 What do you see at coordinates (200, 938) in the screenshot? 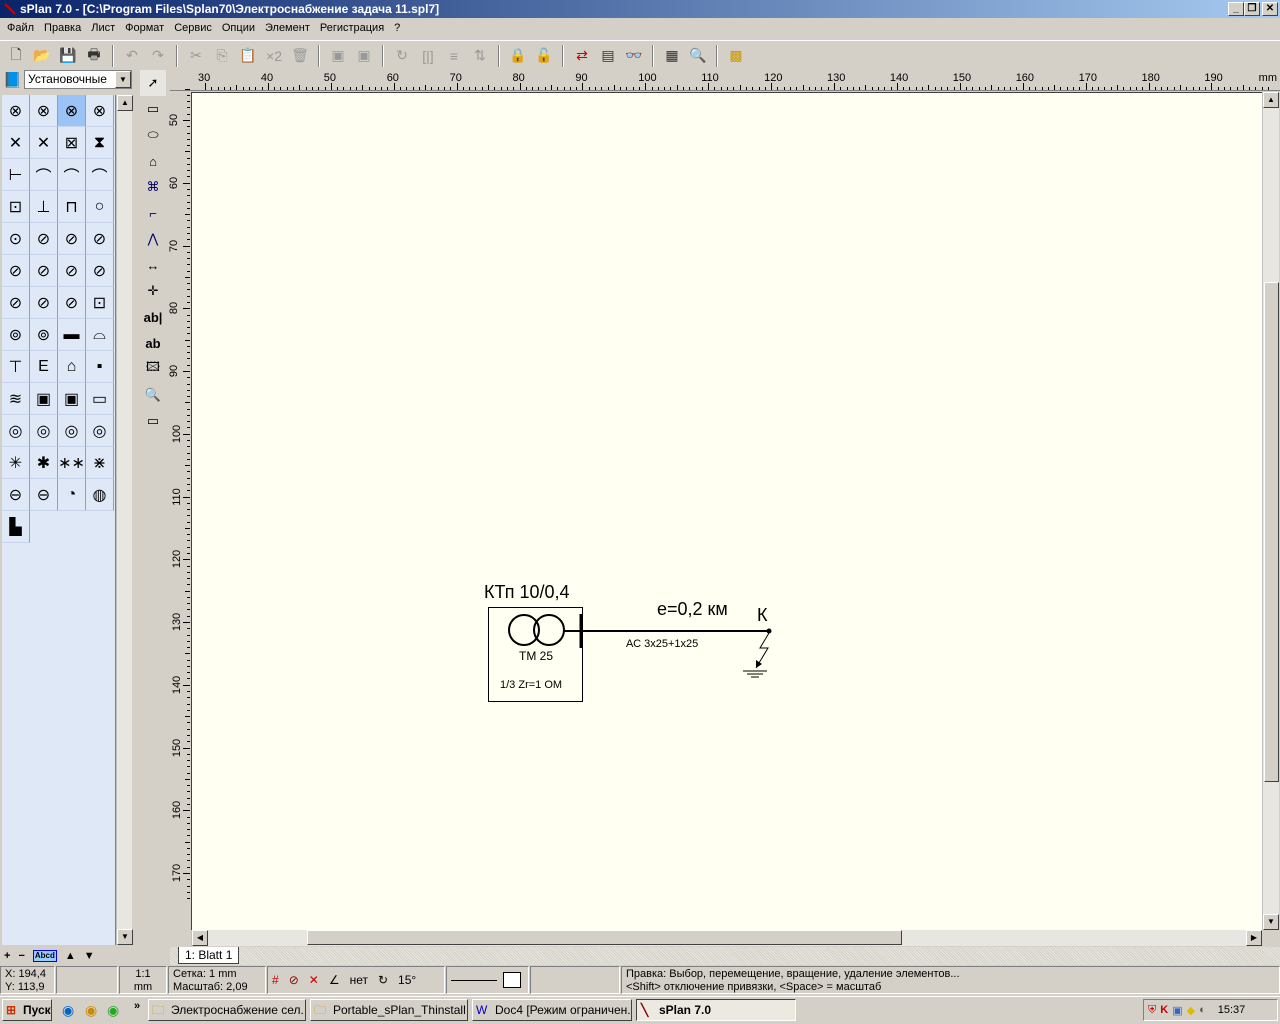
I see `scroll-left-icon: ◀` at bounding box center [200, 938].